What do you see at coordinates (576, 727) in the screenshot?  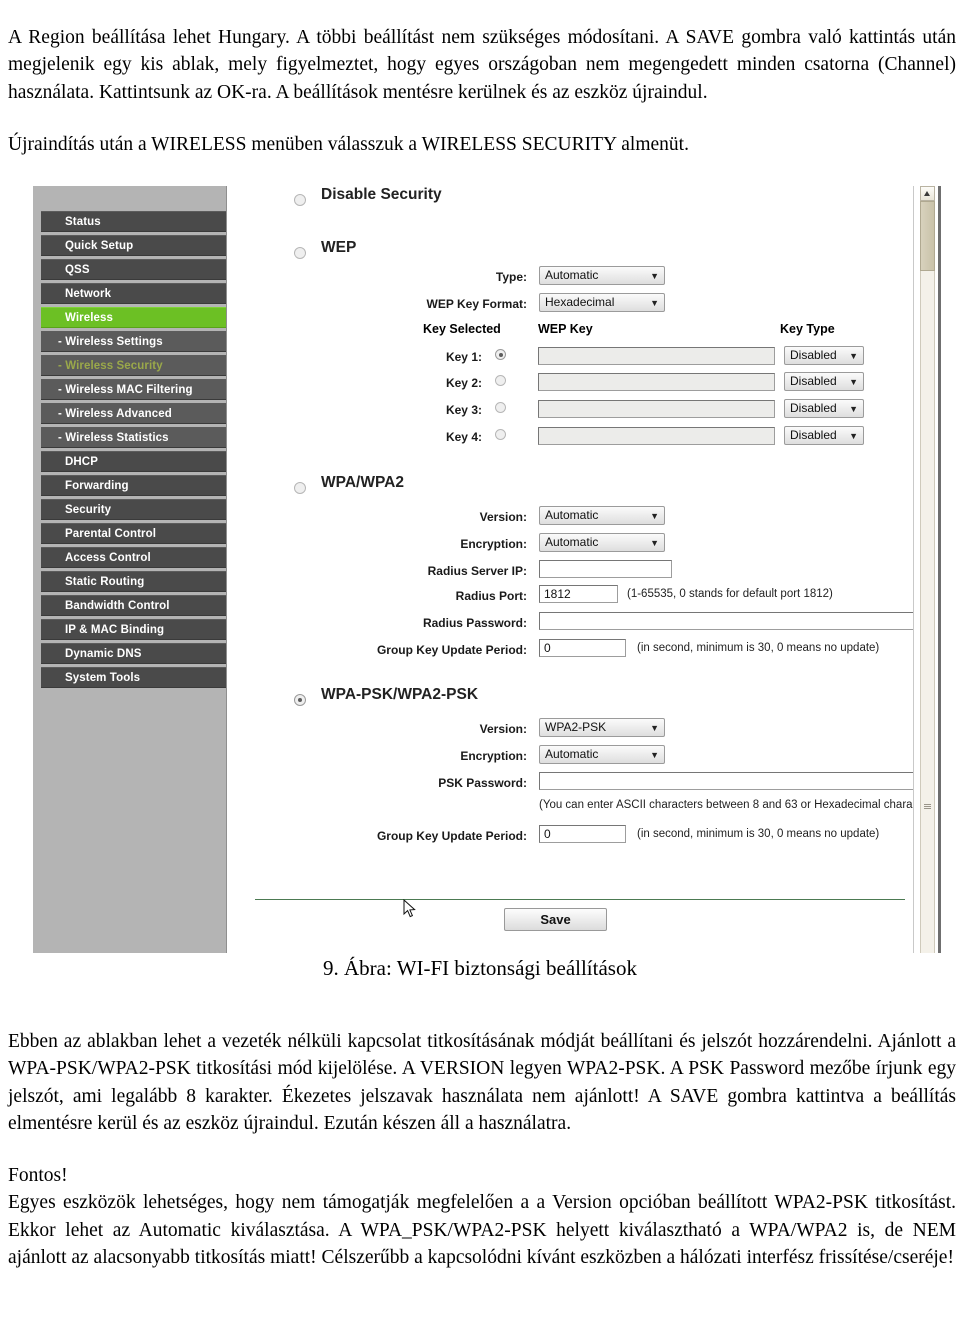 I see `select-psk-version-value: WPA2-PSK` at bounding box center [576, 727].